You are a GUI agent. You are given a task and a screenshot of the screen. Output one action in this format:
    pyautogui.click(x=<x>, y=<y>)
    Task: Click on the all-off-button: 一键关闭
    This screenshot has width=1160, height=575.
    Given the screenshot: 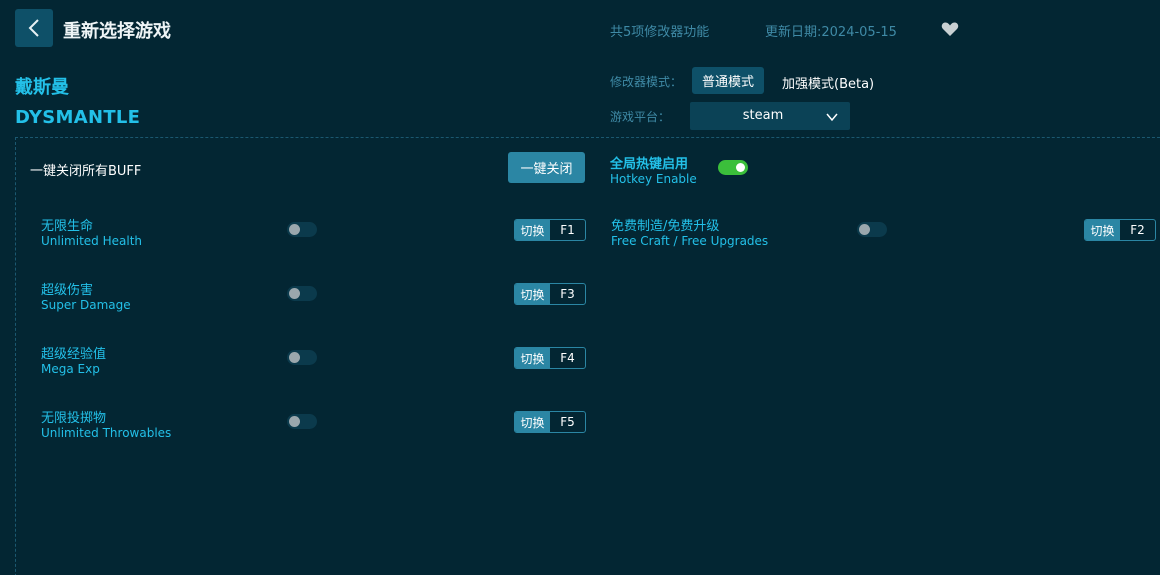 What is the action you would take?
    pyautogui.click(x=546, y=167)
    